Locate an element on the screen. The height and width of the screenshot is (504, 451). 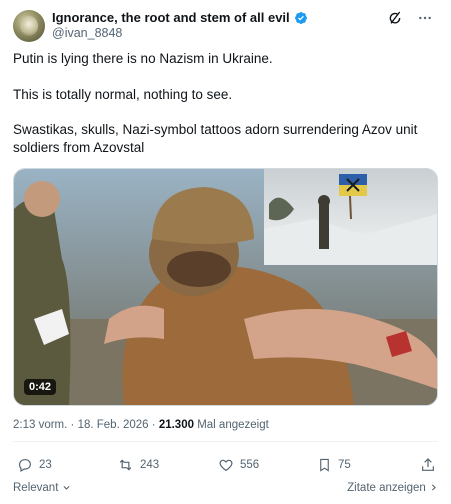
more-icon is located at coordinates (425, 18).